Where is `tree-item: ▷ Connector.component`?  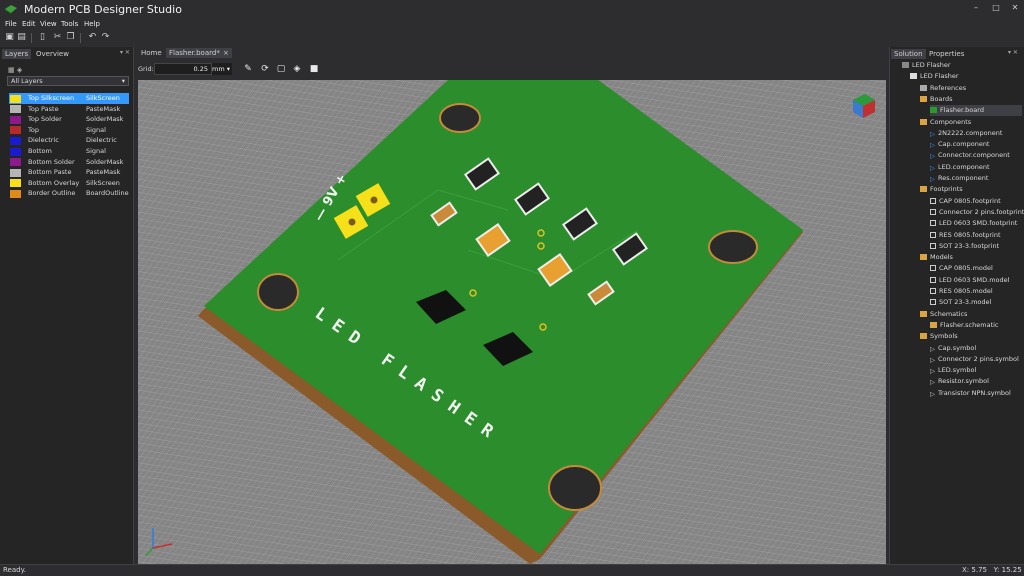
tree-item: ▷ Connector.component is located at coordinates (970, 155).